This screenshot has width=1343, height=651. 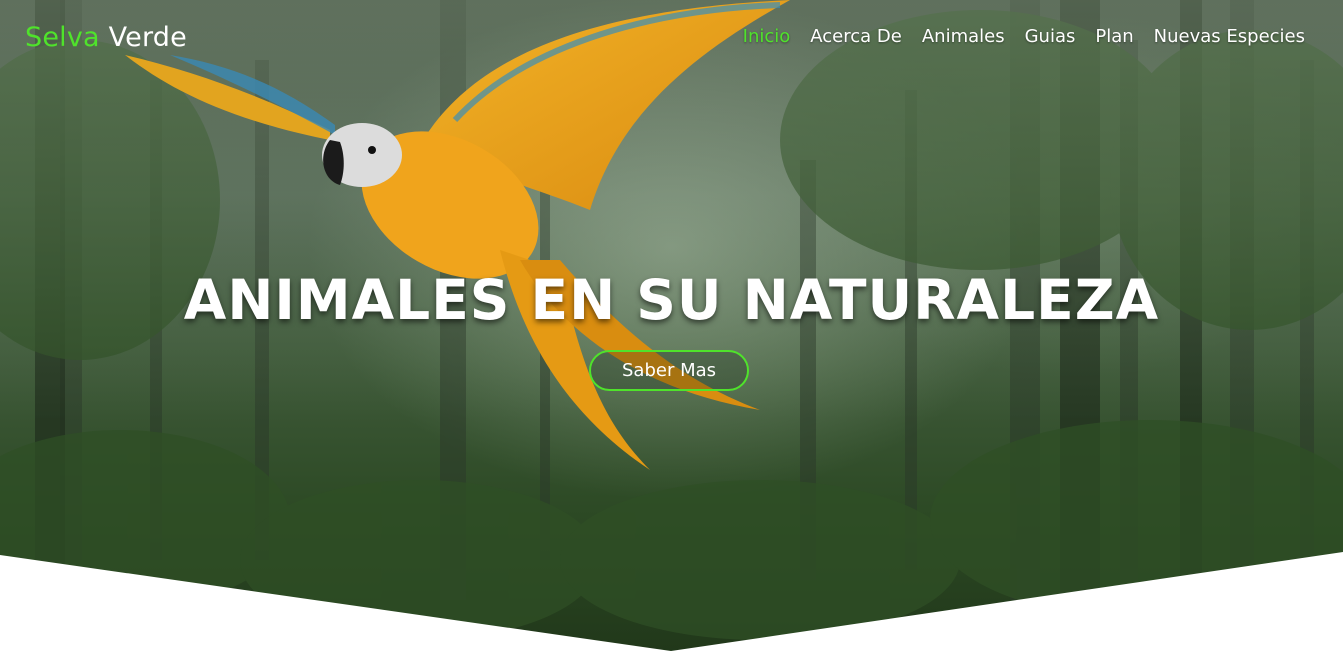 What do you see at coordinates (671, 300) in the screenshot?
I see `hero-title: ANIMALES EN SU NATURALEZA` at bounding box center [671, 300].